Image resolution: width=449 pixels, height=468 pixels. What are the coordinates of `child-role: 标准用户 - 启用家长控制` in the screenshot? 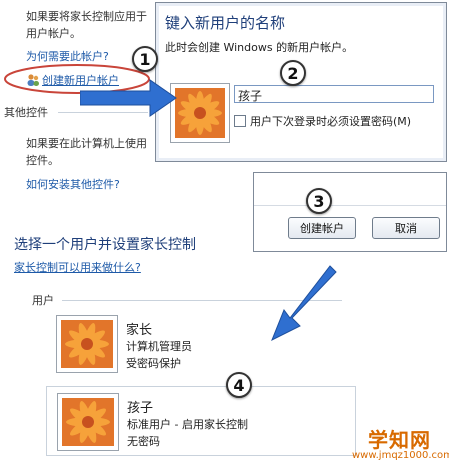 It's located at (187, 424).